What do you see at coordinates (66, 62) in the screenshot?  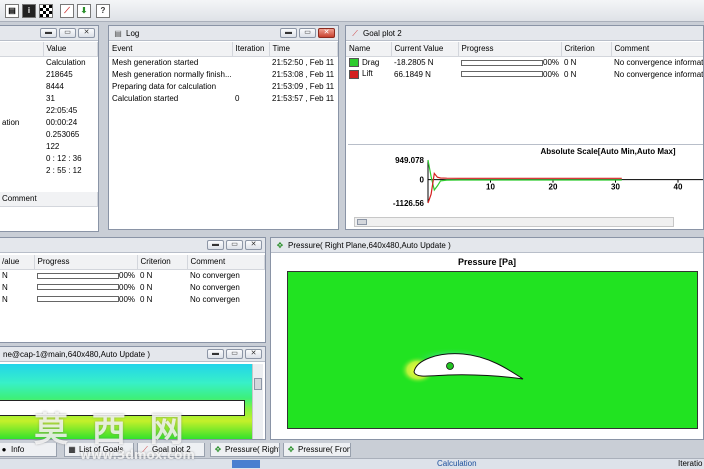 I see `summary-value: Calculation` at bounding box center [66, 62].